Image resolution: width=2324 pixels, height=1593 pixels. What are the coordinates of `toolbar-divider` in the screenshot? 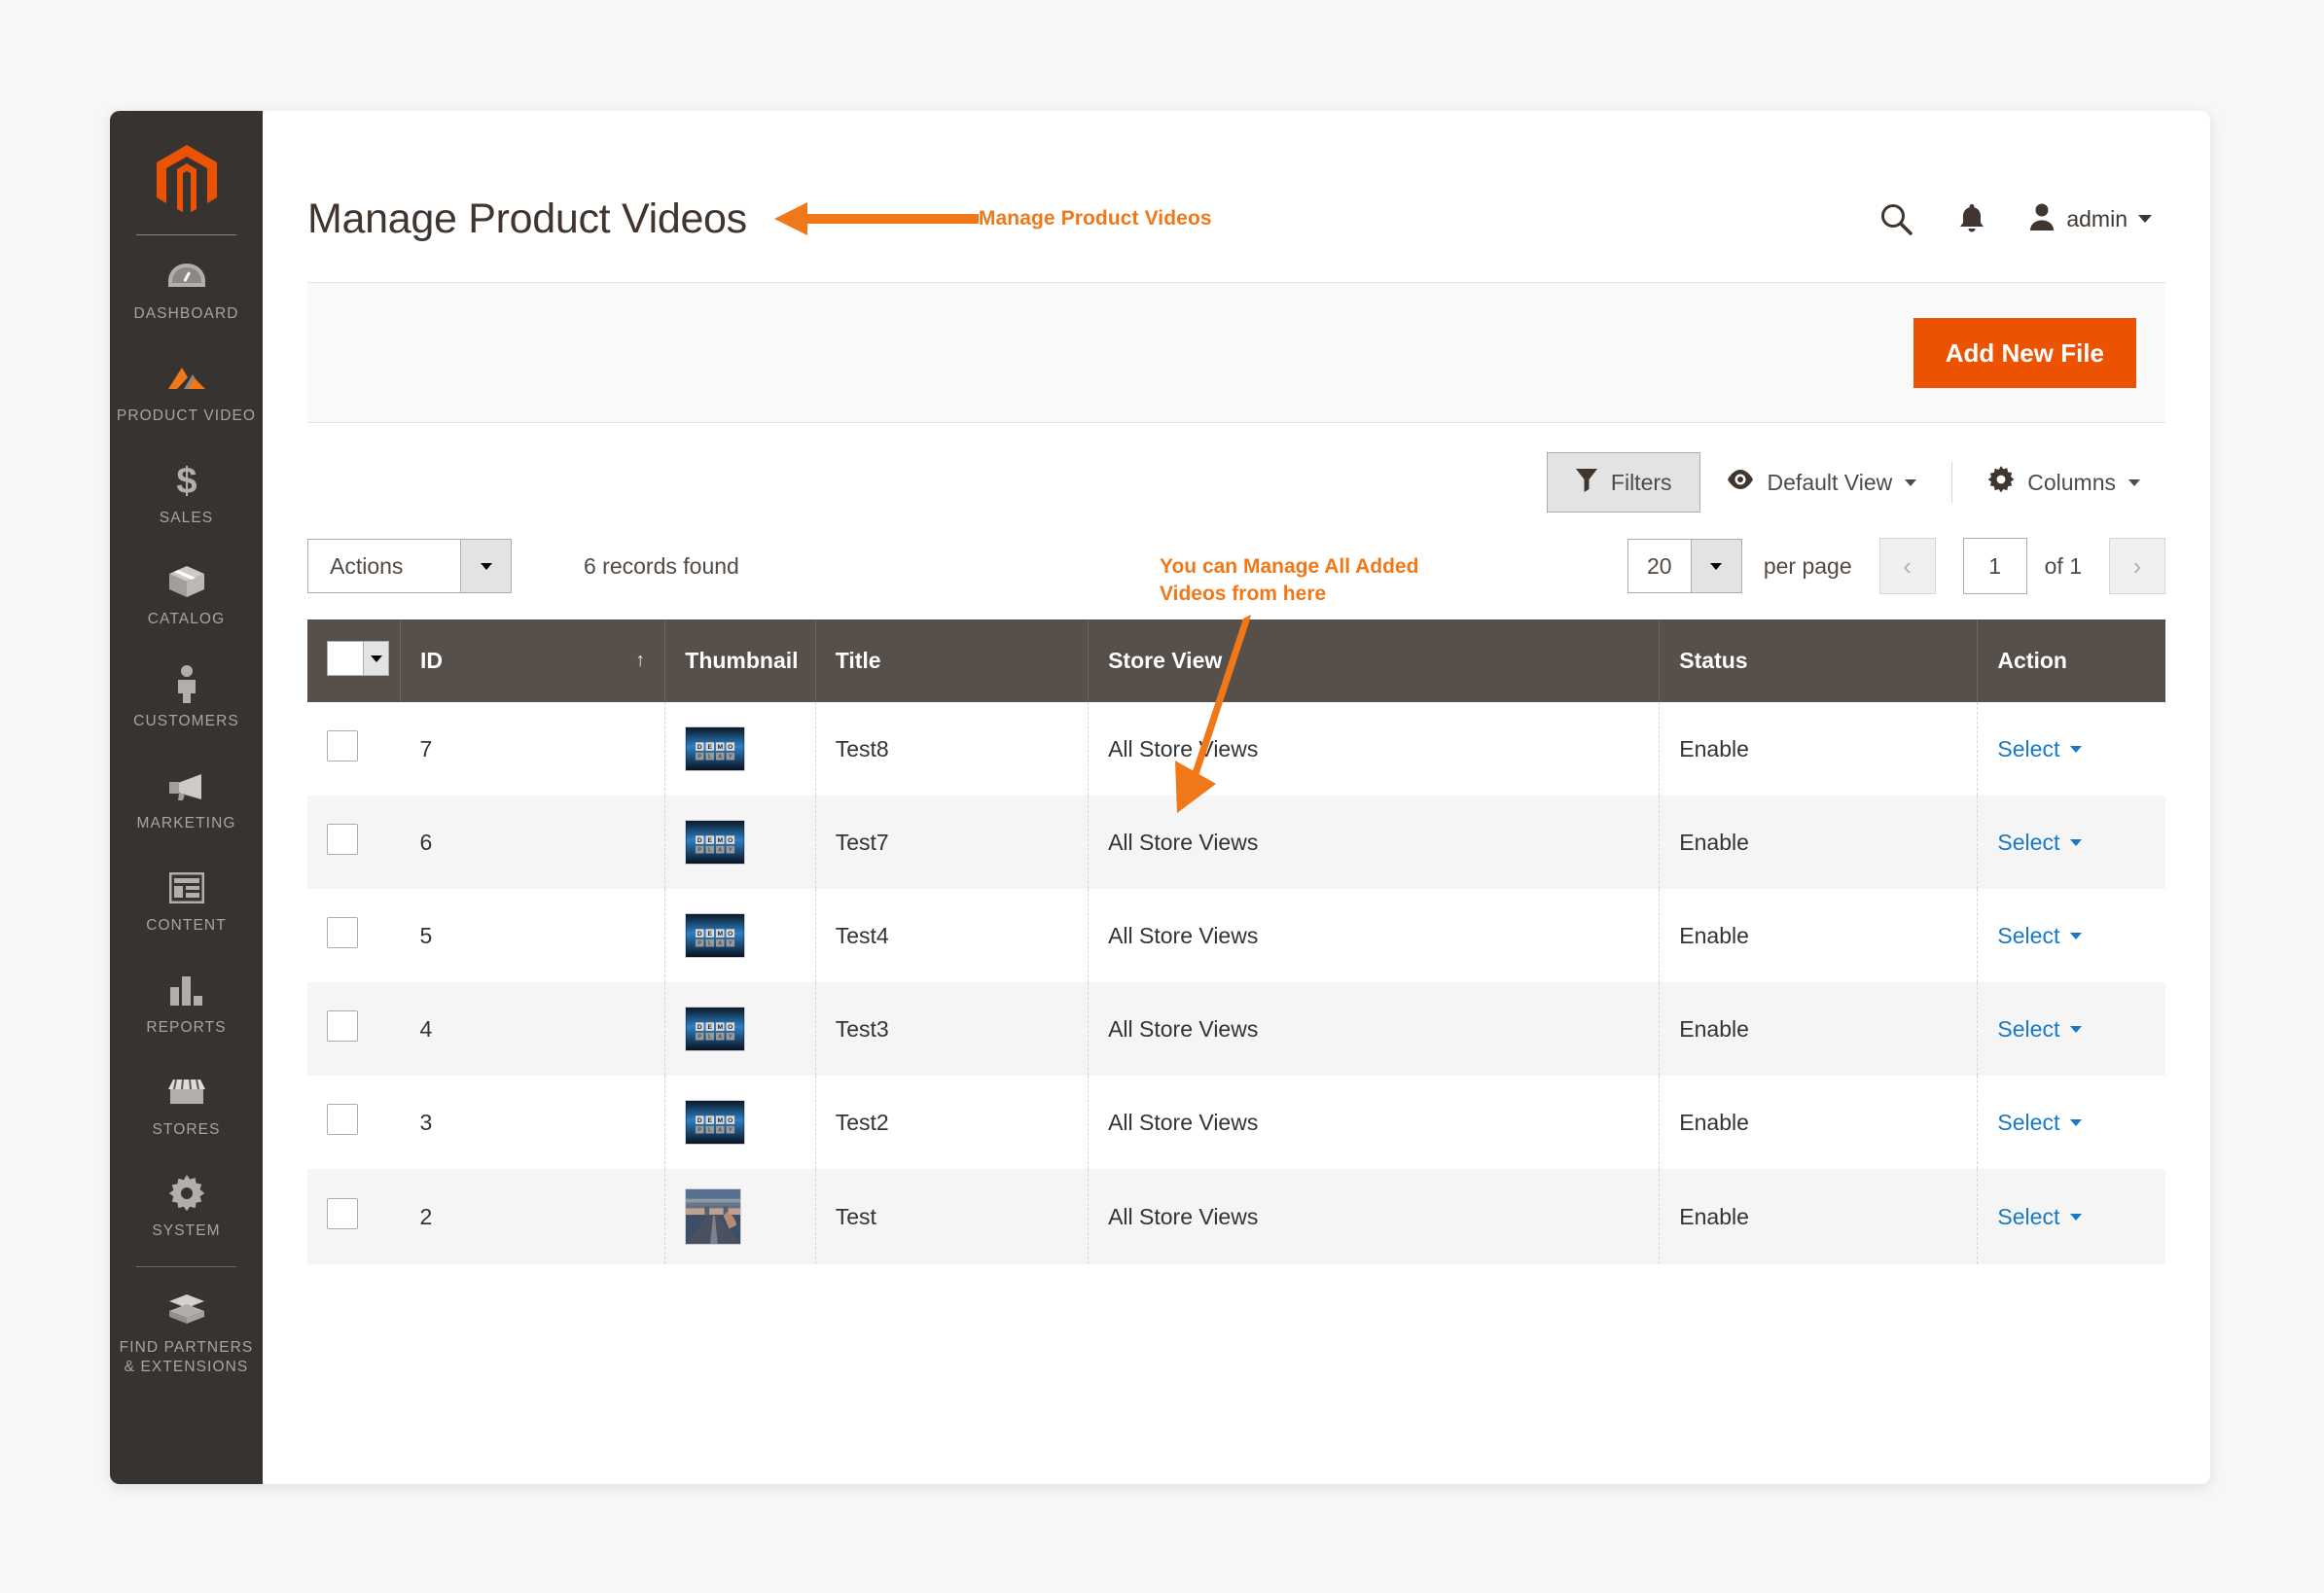 It's located at (1952, 483).